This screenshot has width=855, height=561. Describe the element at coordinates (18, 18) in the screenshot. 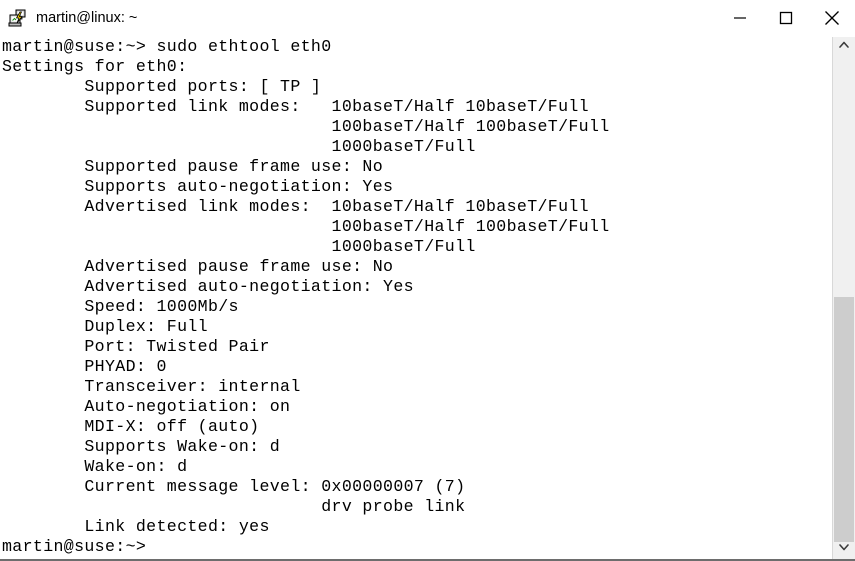

I see `terminal-computer-icon` at that location.